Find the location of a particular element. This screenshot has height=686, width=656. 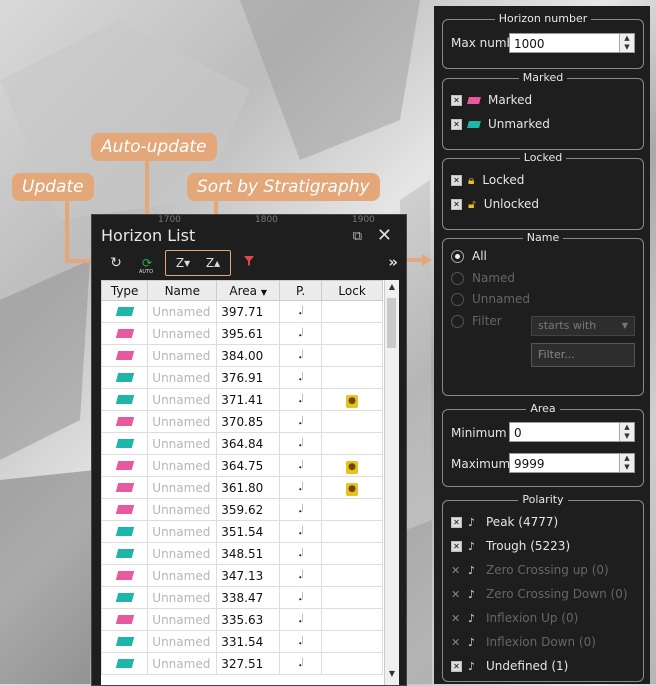

table-row: Unnamed 348.51 𝆺𝅥 is located at coordinates (242, 553).